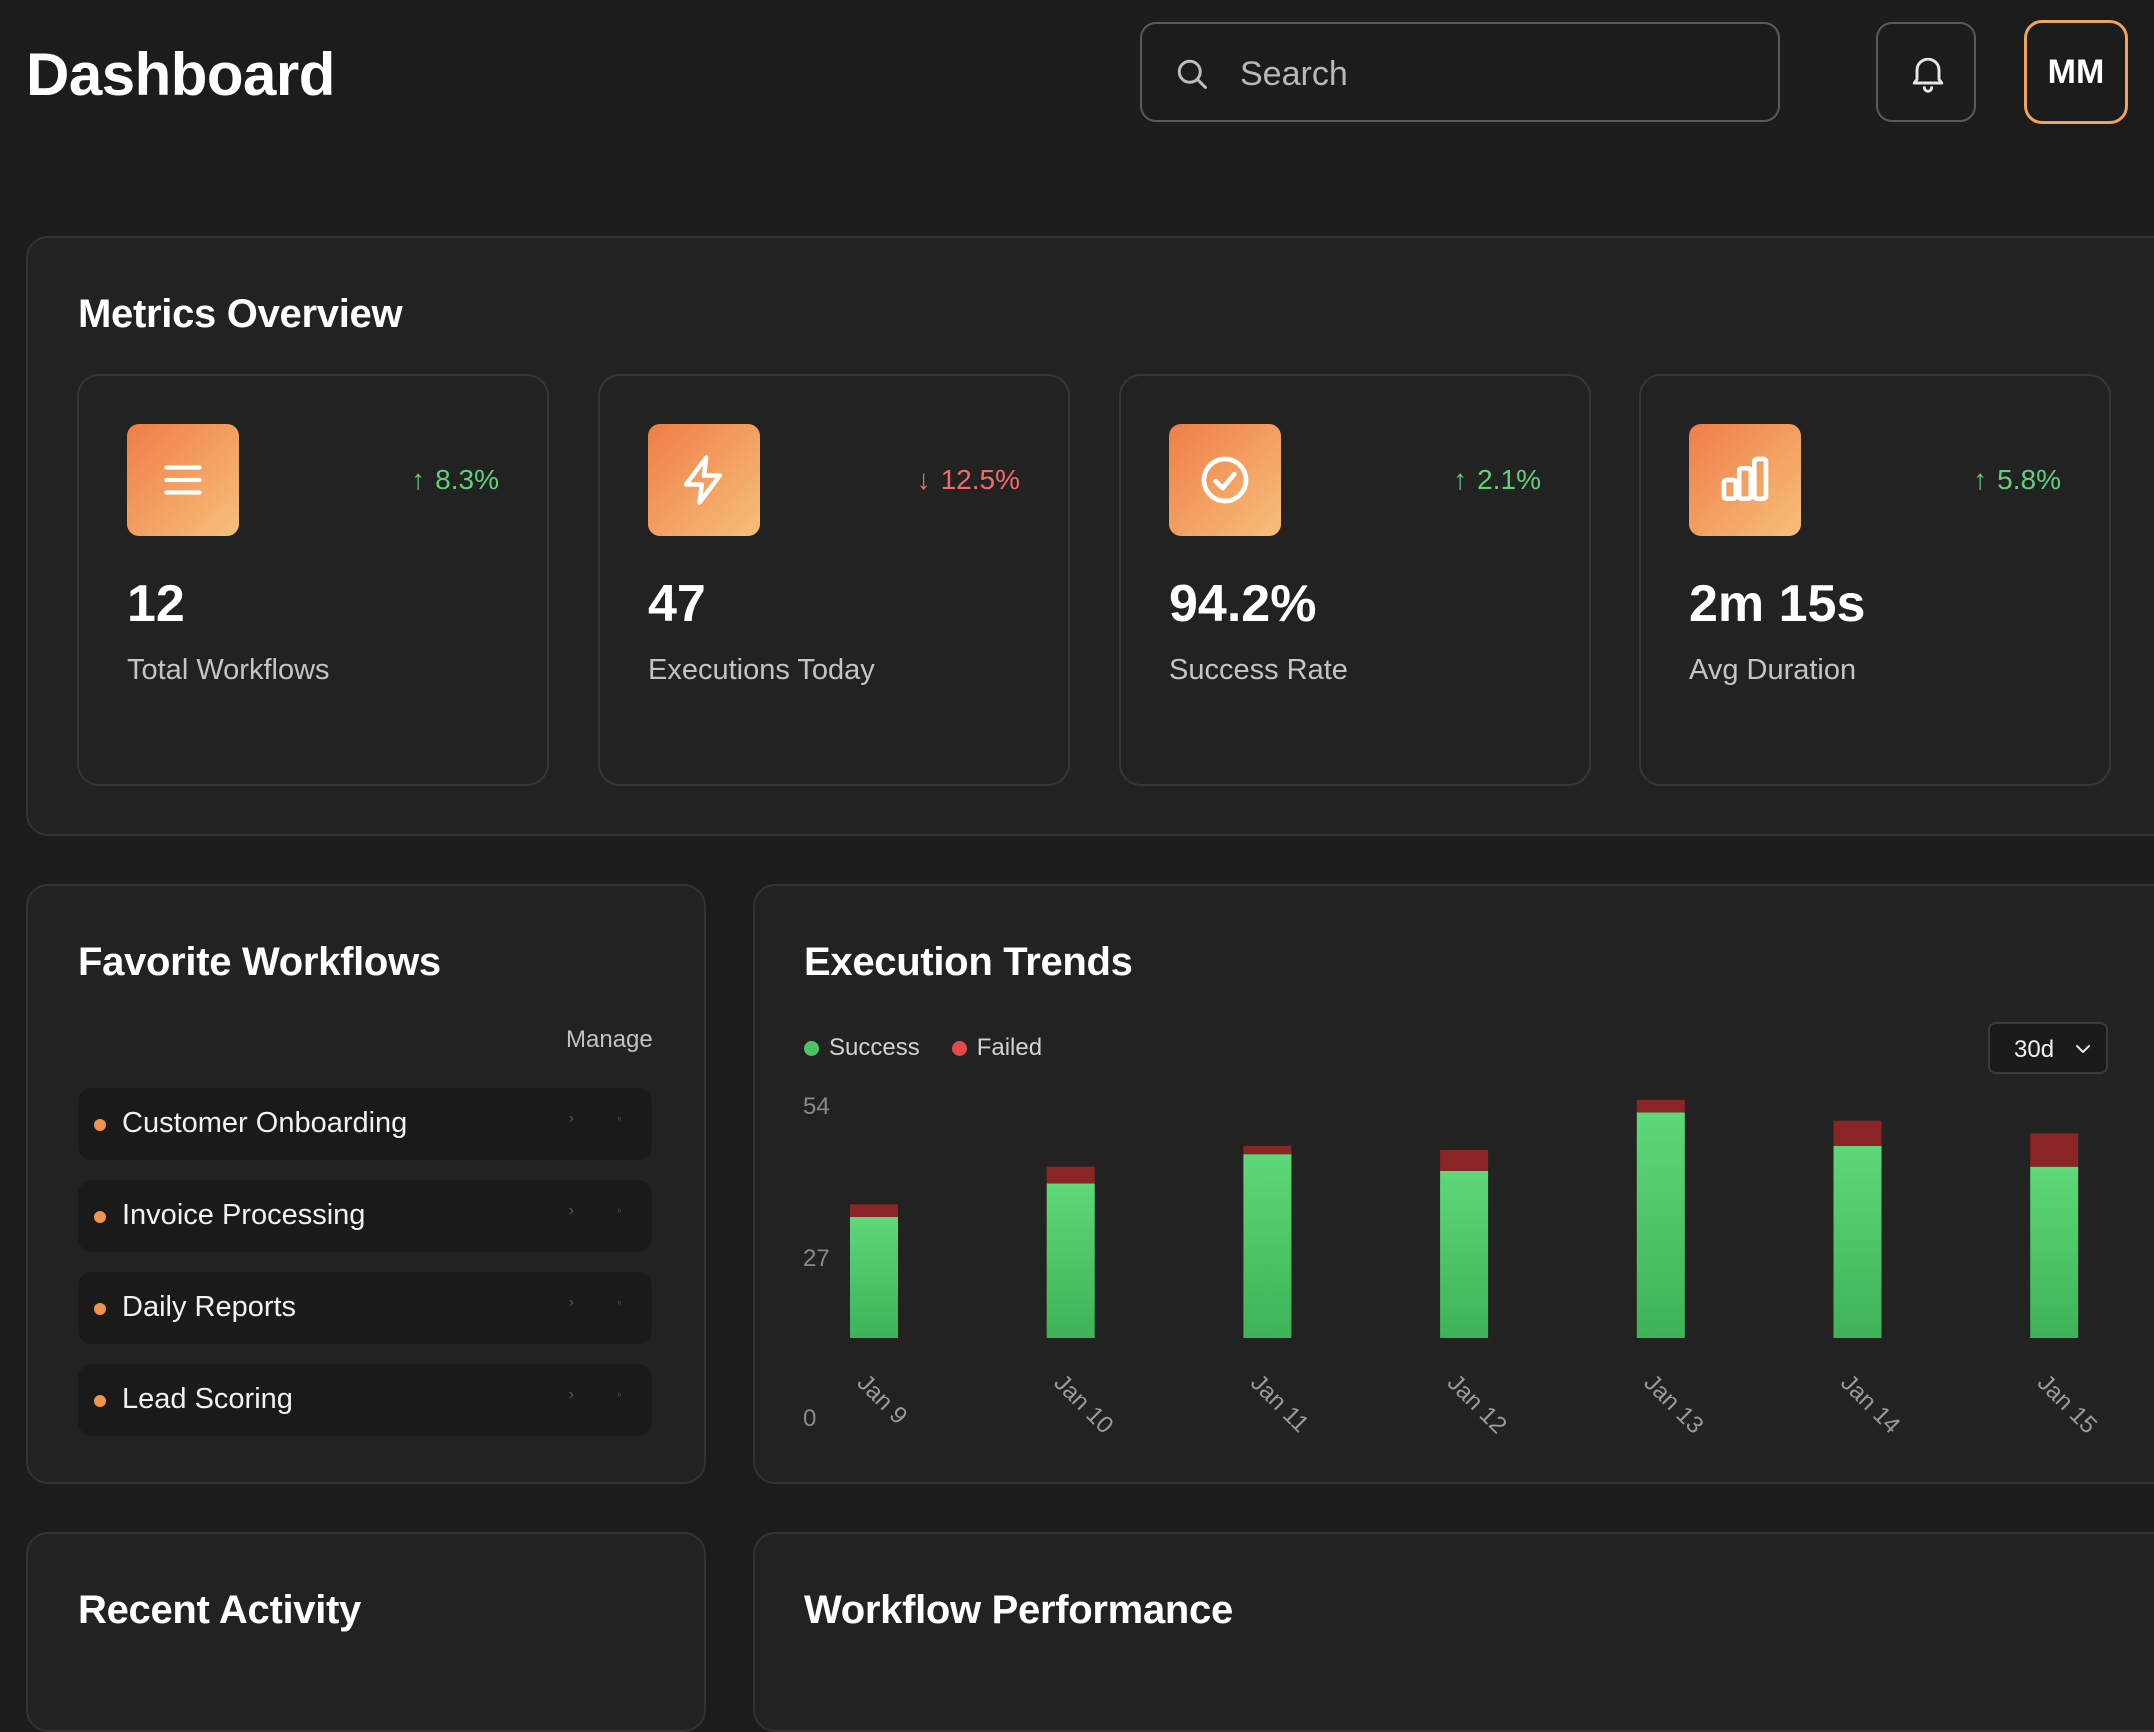 The width and height of the screenshot is (2154, 1732). What do you see at coordinates (1243, 604) in the screenshot?
I see `metric-value: 94.2%` at bounding box center [1243, 604].